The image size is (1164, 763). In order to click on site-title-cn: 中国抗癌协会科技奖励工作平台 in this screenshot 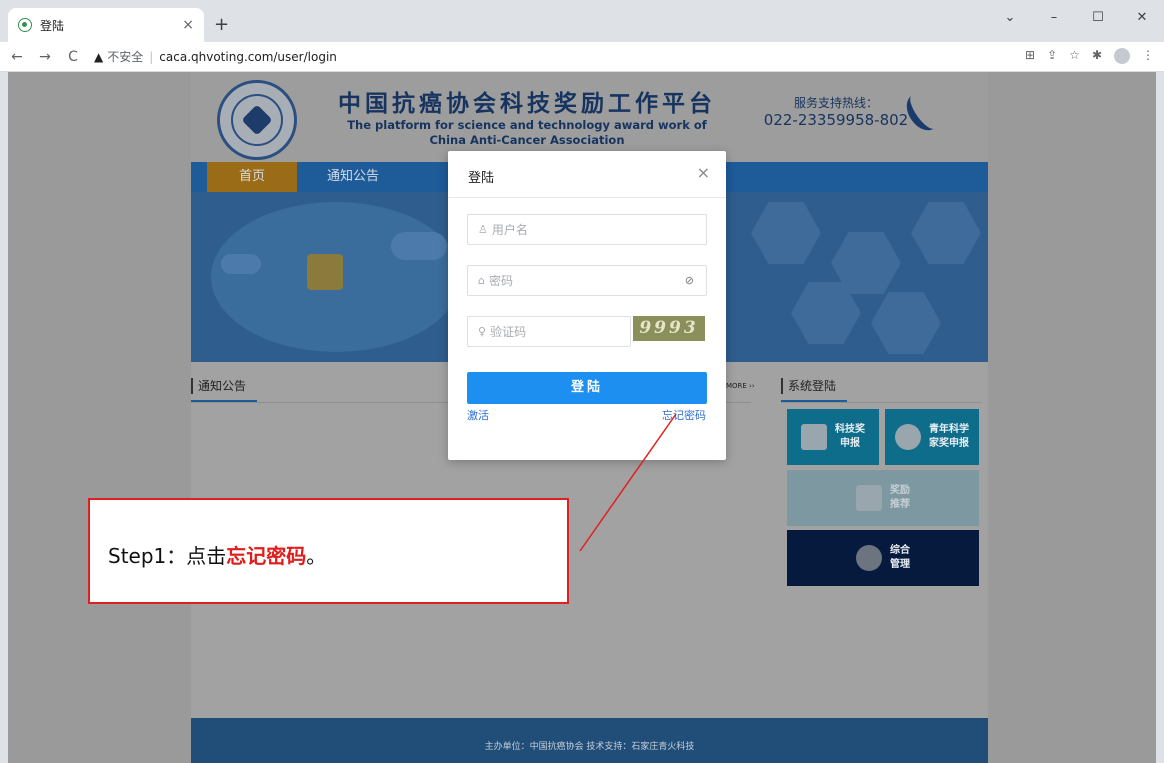, I will do `click(527, 104)`.